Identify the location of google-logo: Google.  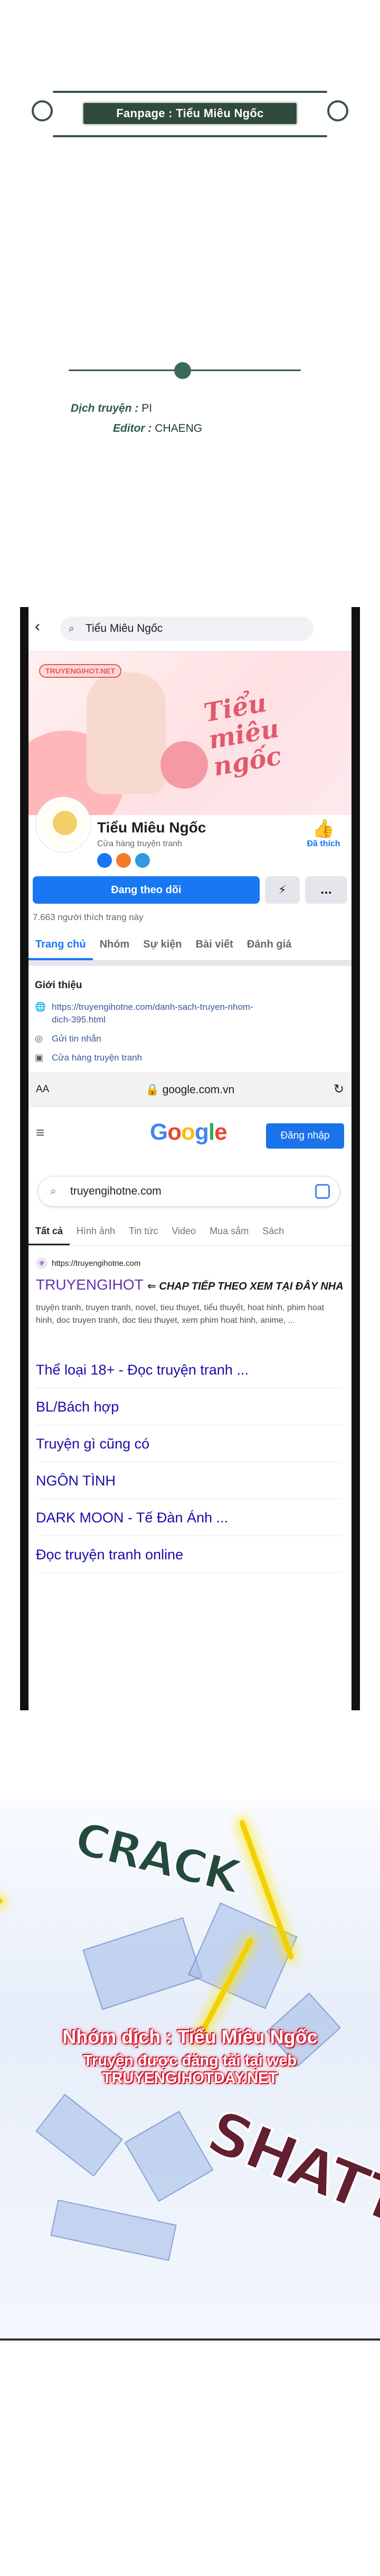
(188, 1132).